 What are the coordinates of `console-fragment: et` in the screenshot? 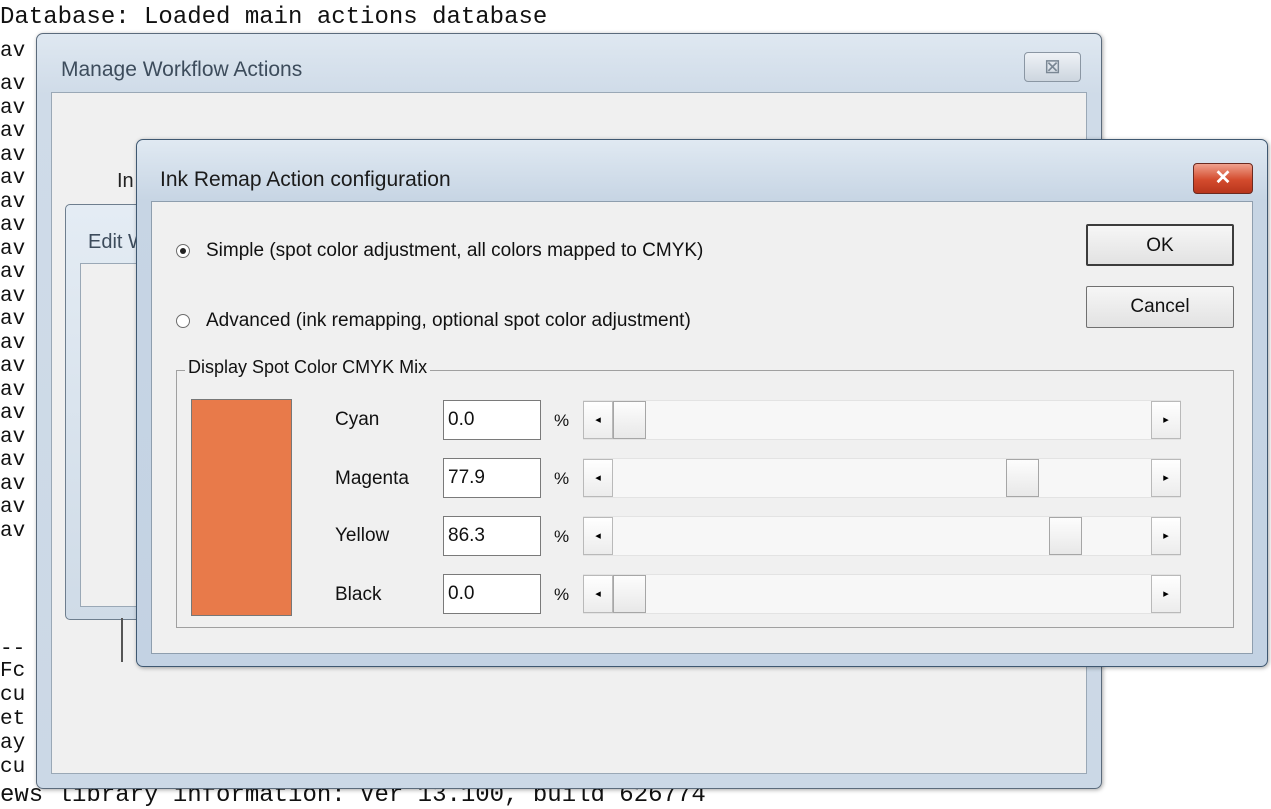 It's located at (13, 719).